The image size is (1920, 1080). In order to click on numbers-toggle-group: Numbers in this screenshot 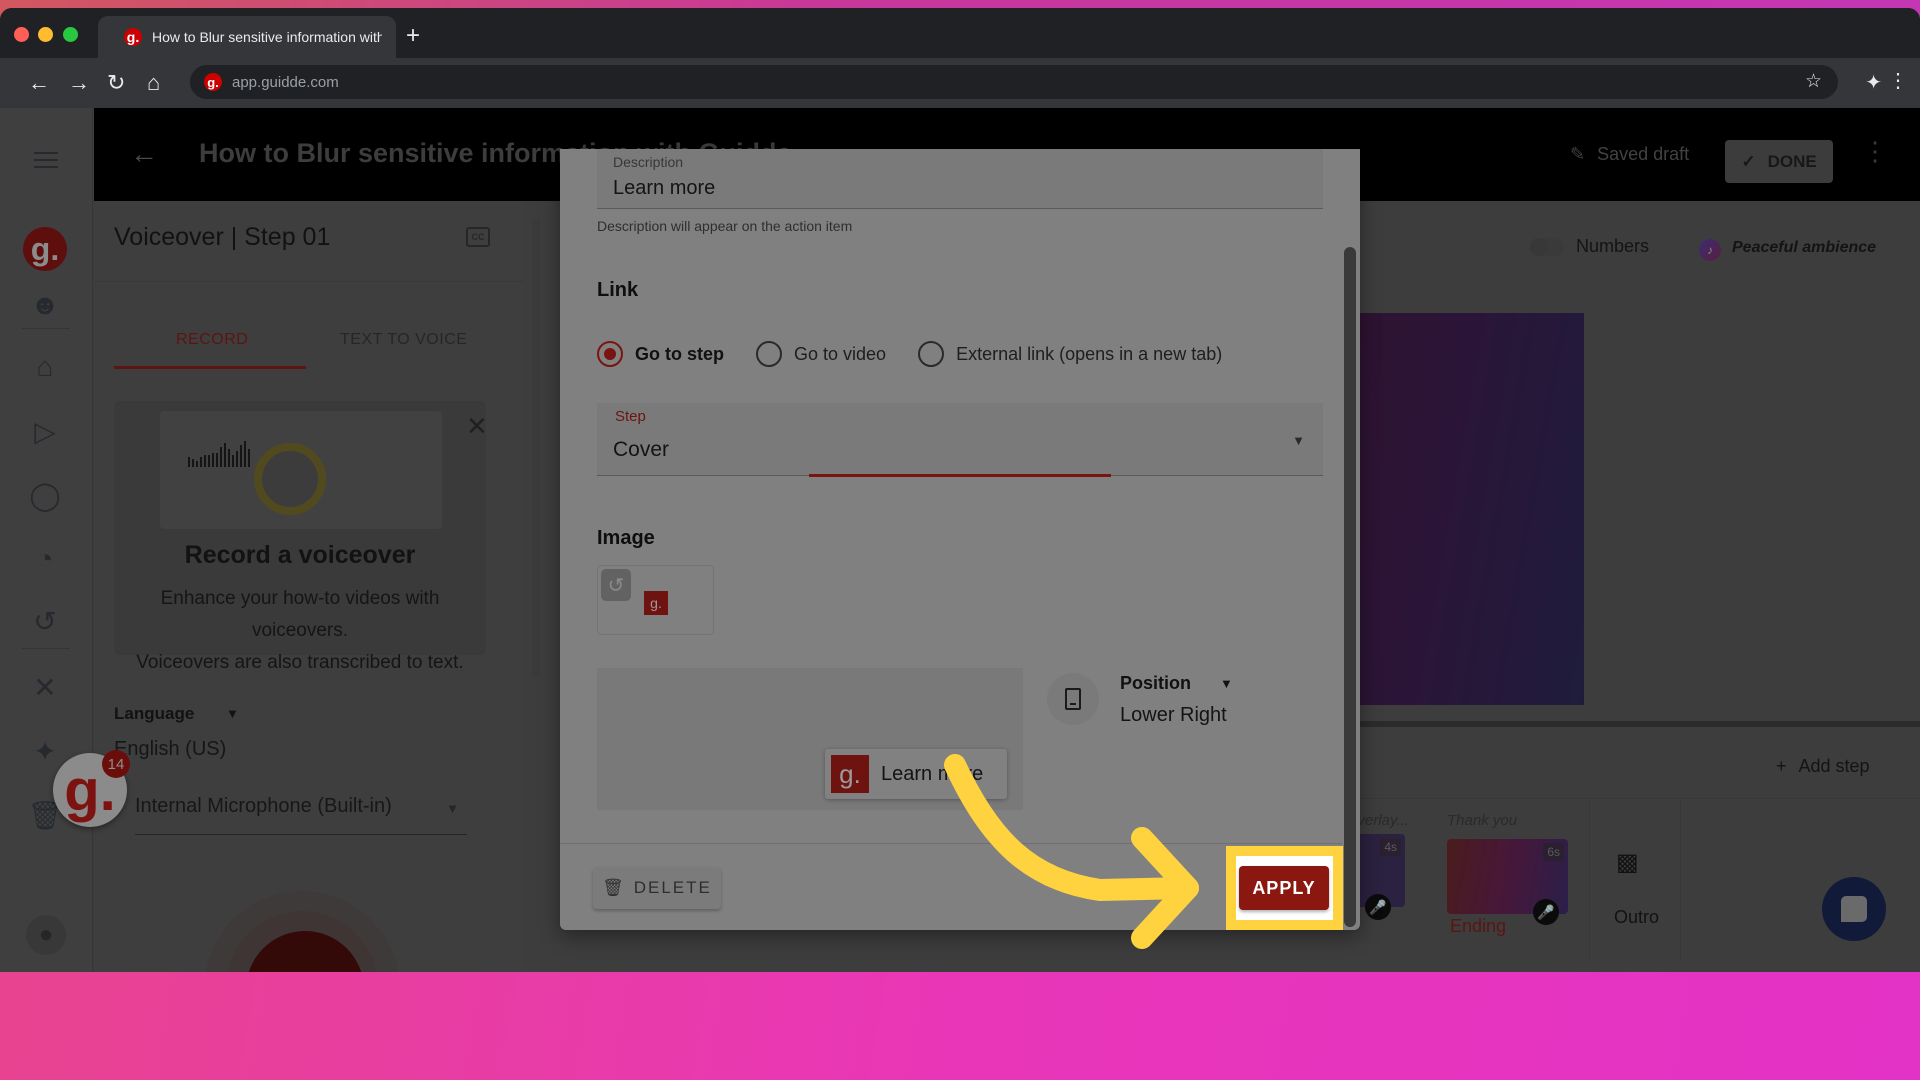, I will do `click(1589, 246)`.